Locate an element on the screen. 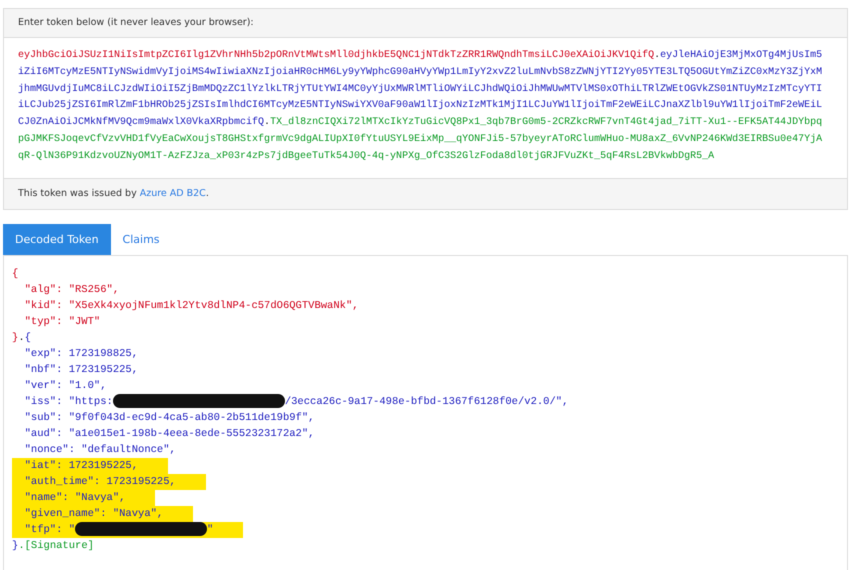 The height and width of the screenshot is (570, 865). issuer-link: Azure AD B2C is located at coordinates (173, 193).